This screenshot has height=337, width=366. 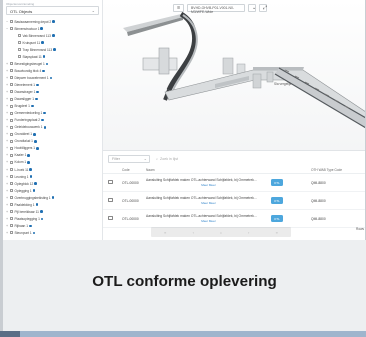 I want to click on col-type-header: OTH WAB Type Code, so click(x=336, y=170).